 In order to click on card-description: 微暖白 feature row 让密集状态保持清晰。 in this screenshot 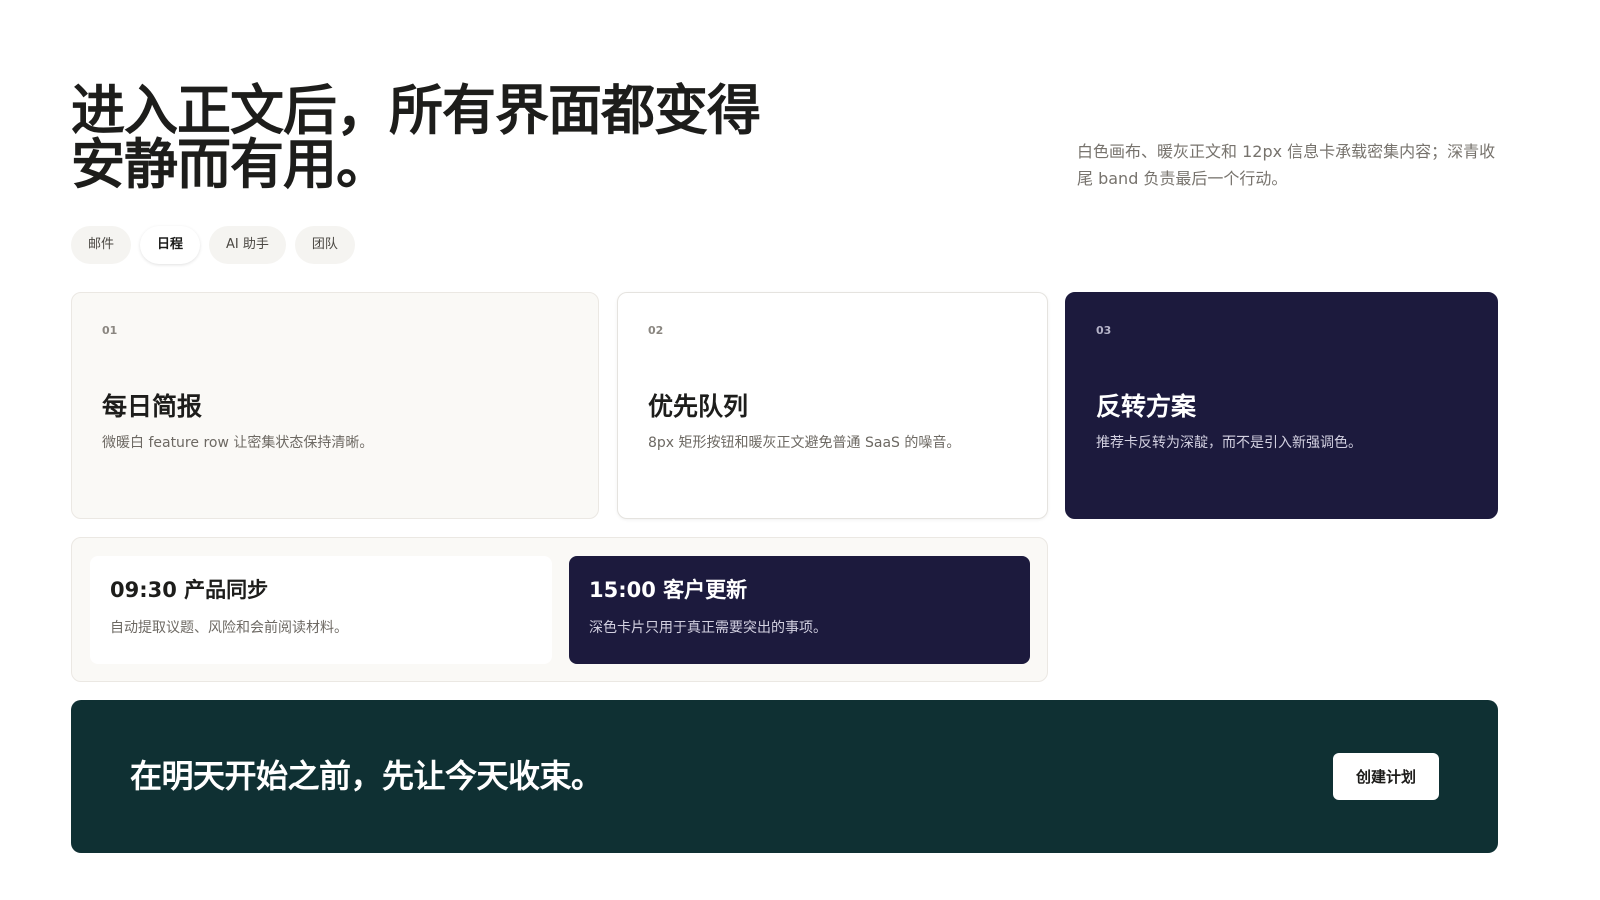, I will do `click(238, 443)`.